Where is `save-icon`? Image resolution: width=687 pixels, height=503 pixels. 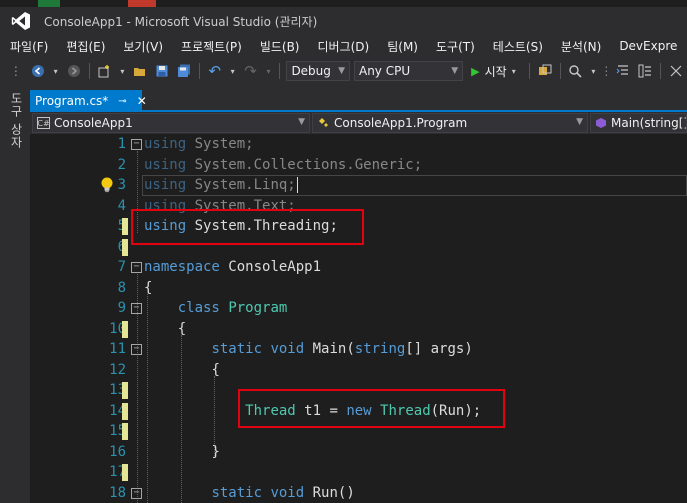 save-icon is located at coordinates (162, 71).